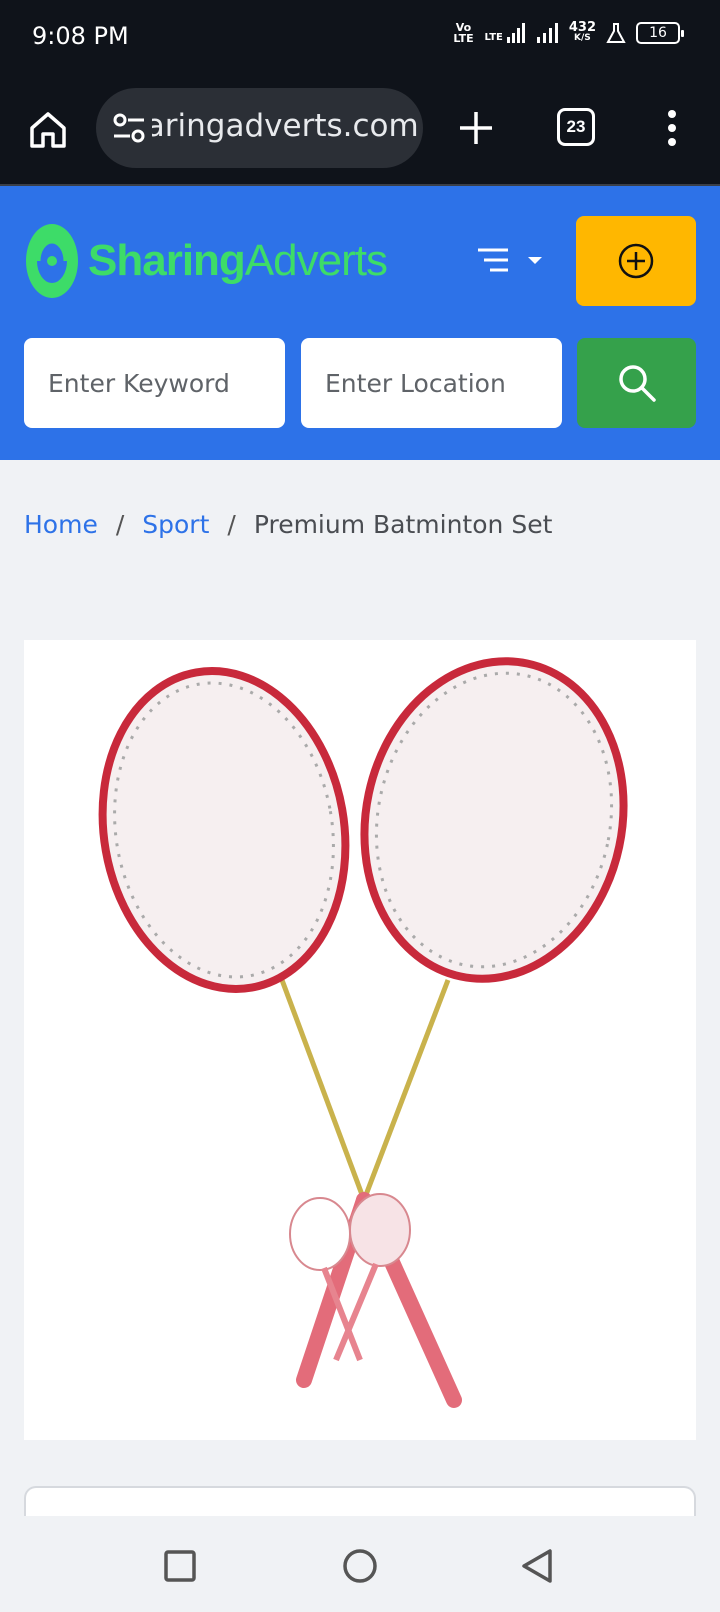 This screenshot has height=1612, width=720. I want to click on more-vert-icon, so click(672, 128).